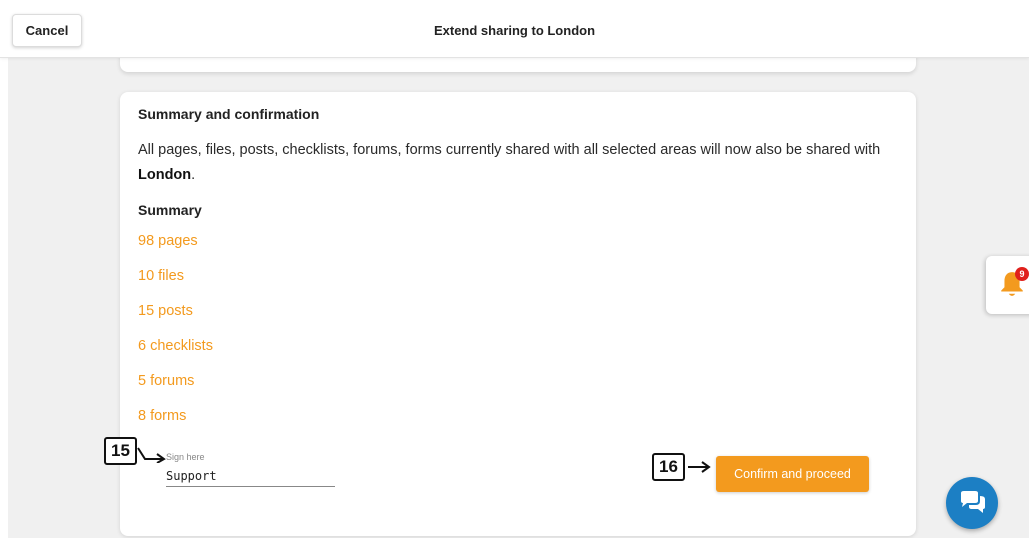 Image resolution: width=1029 pixels, height=538 pixels. What do you see at coordinates (4, 298) in the screenshot?
I see `left-edge` at bounding box center [4, 298].